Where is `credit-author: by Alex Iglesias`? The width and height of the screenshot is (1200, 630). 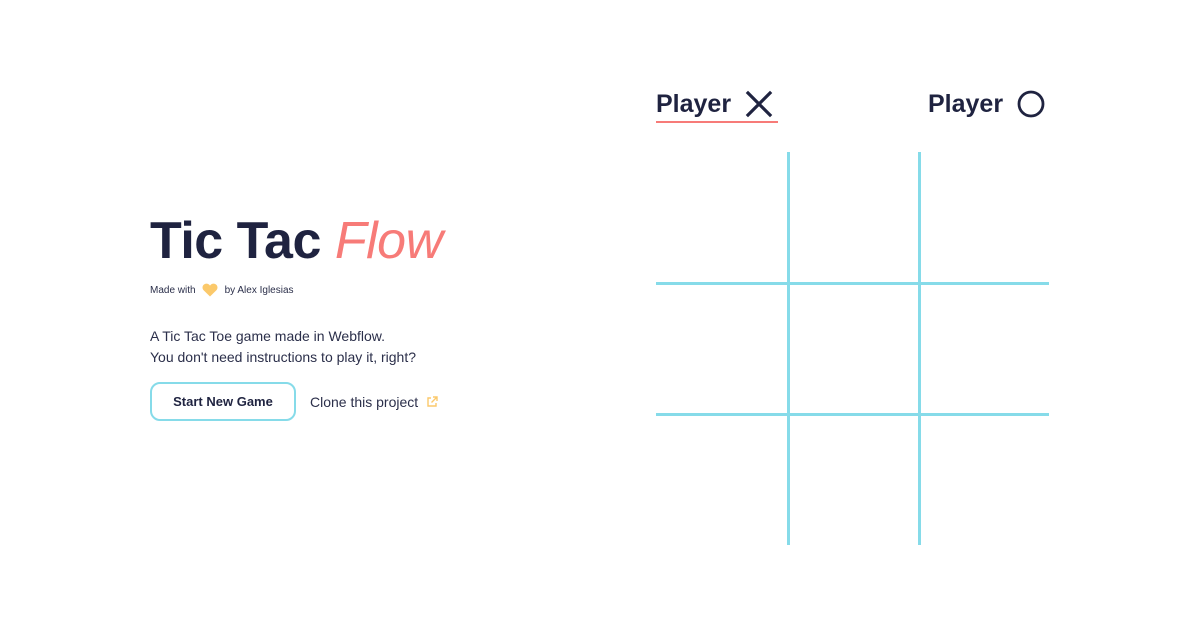
credit-author: by Alex Iglesias is located at coordinates (259, 290).